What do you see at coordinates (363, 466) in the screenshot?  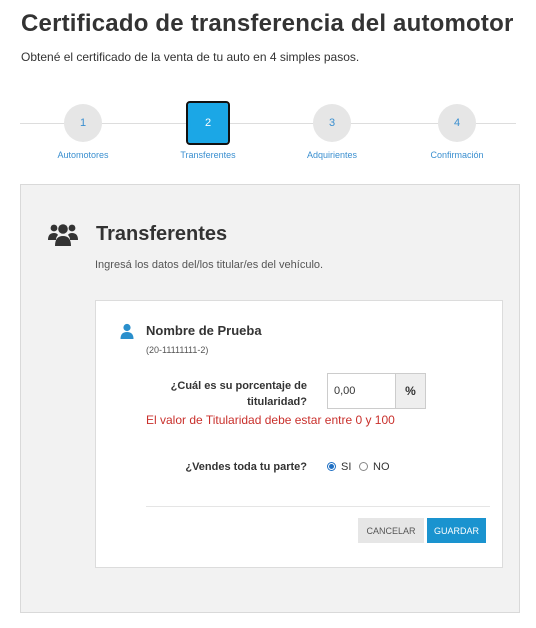 I see `radio-no` at bounding box center [363, 466].